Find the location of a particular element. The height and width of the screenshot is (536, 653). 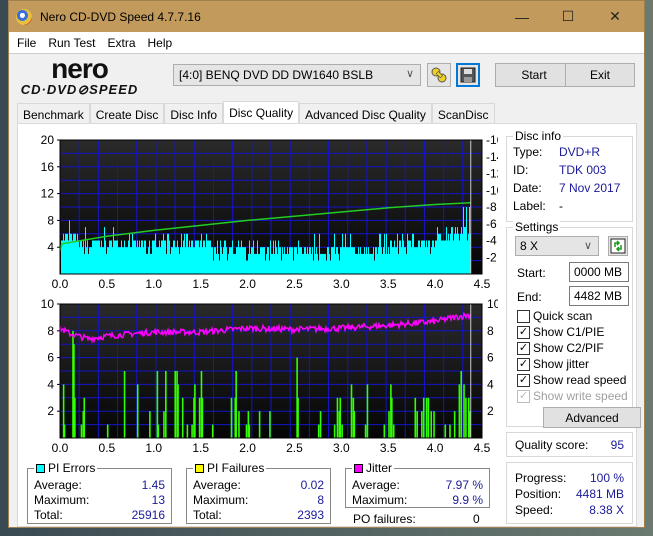

show-jitter-checkbox: ✓ Show jitter is located at coordinates (553, 364).